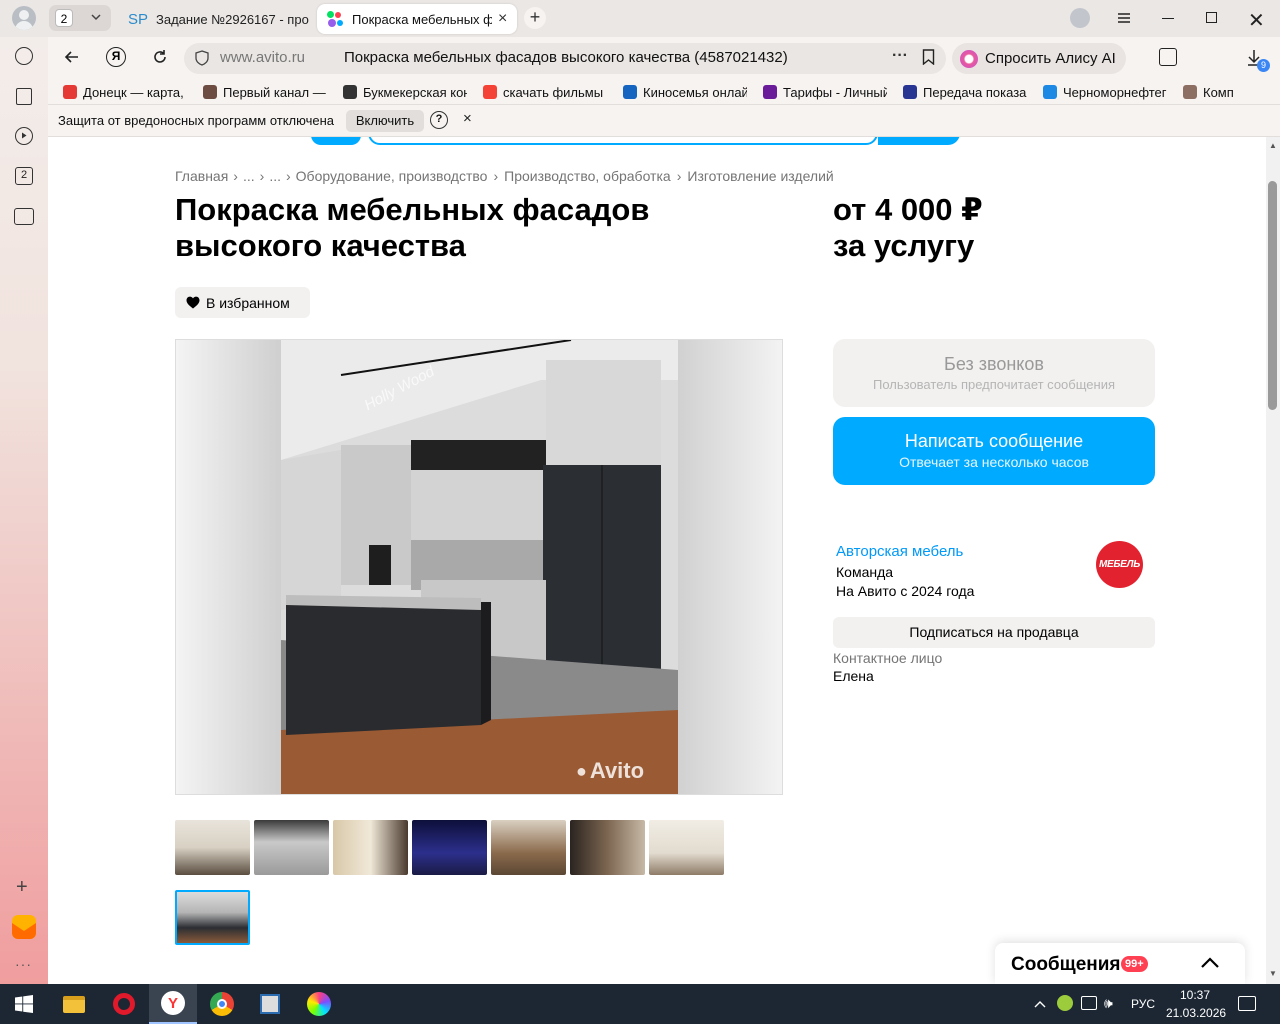  I want to click on bookmark-item: скачать фильмы 2, so click(545, 92).